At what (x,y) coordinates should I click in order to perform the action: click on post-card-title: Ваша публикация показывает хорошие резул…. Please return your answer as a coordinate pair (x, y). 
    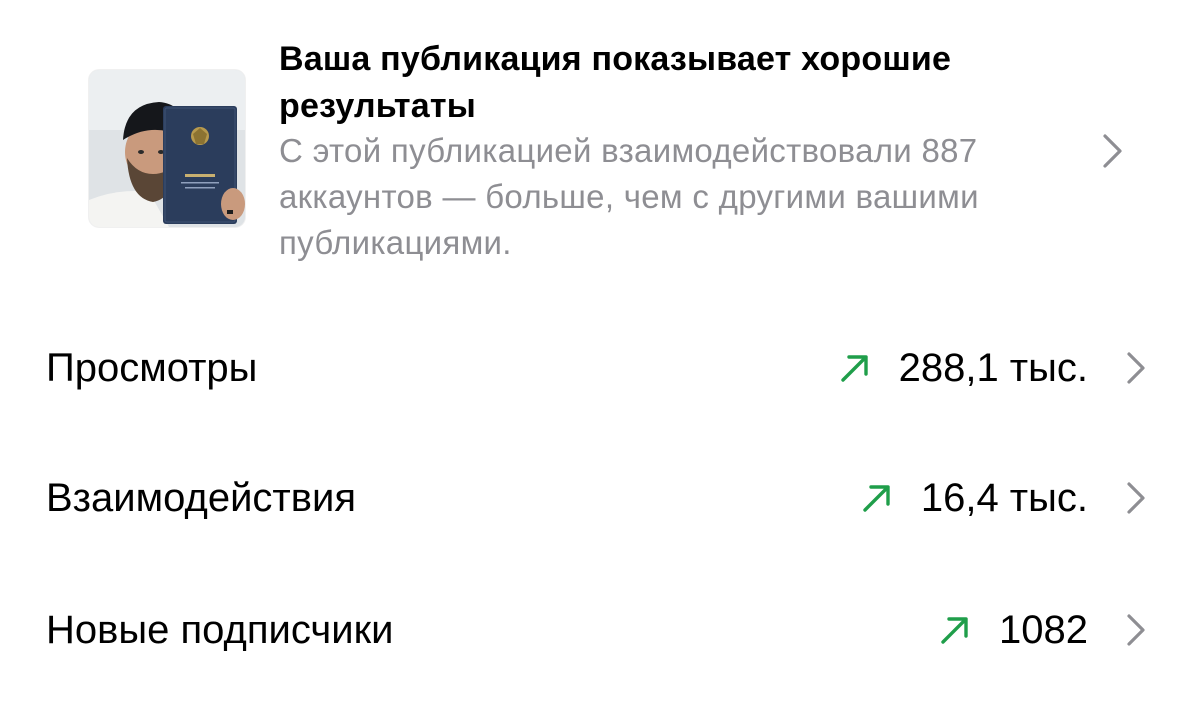
    Looking at the image, I should click on (615, 82).